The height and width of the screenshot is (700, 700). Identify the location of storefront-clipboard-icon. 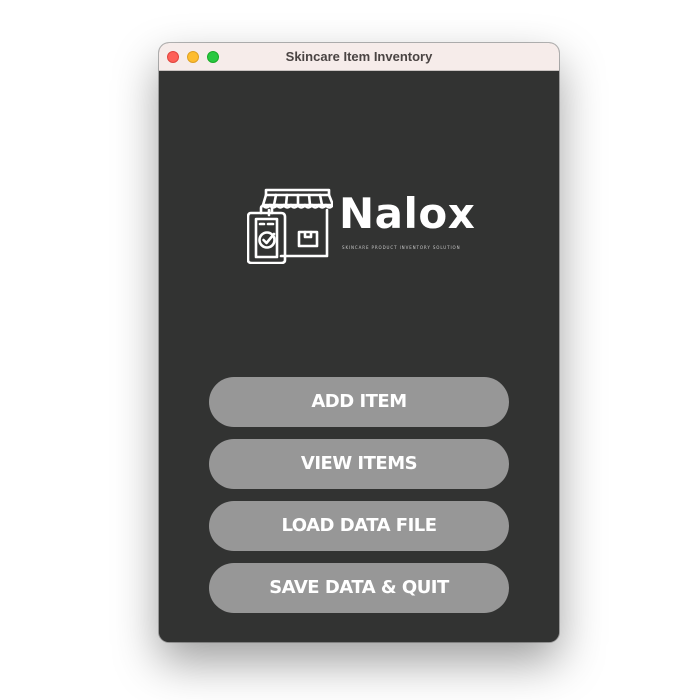
(290, 226).